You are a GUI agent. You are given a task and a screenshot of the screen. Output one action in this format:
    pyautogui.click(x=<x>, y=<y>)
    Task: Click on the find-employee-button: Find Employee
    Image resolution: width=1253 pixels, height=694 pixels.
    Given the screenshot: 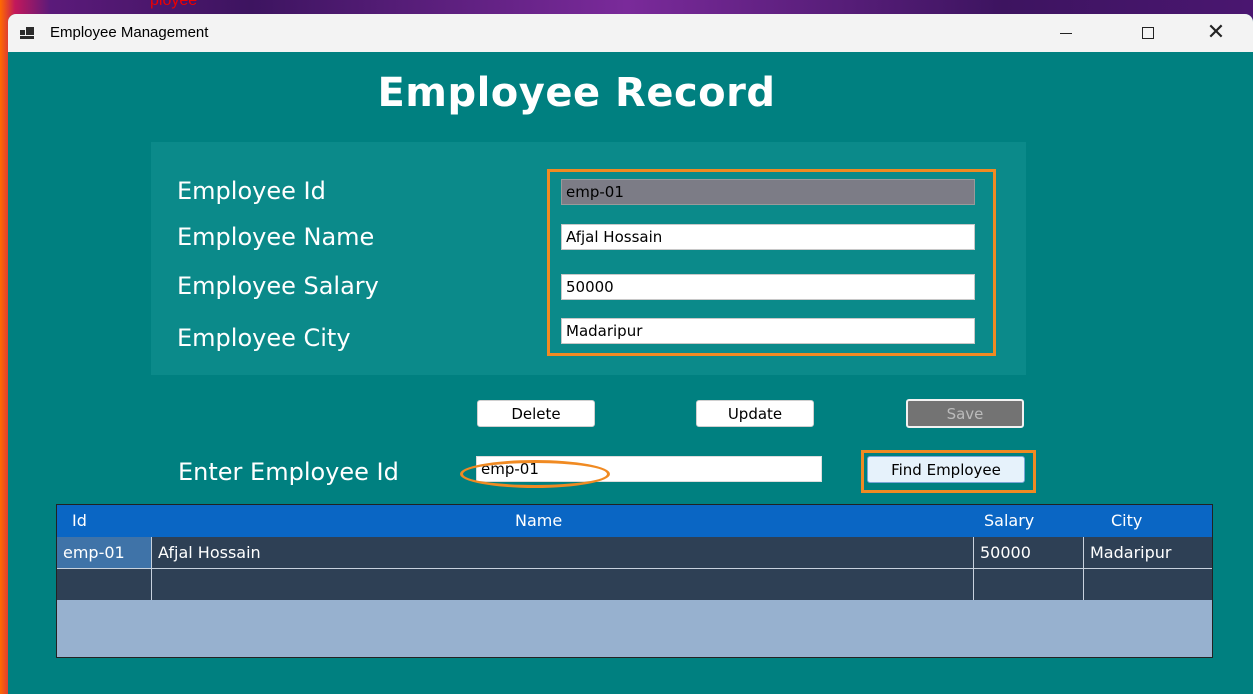 What is the action you would take?
    pyautogui.click(x=946, y=469)
    